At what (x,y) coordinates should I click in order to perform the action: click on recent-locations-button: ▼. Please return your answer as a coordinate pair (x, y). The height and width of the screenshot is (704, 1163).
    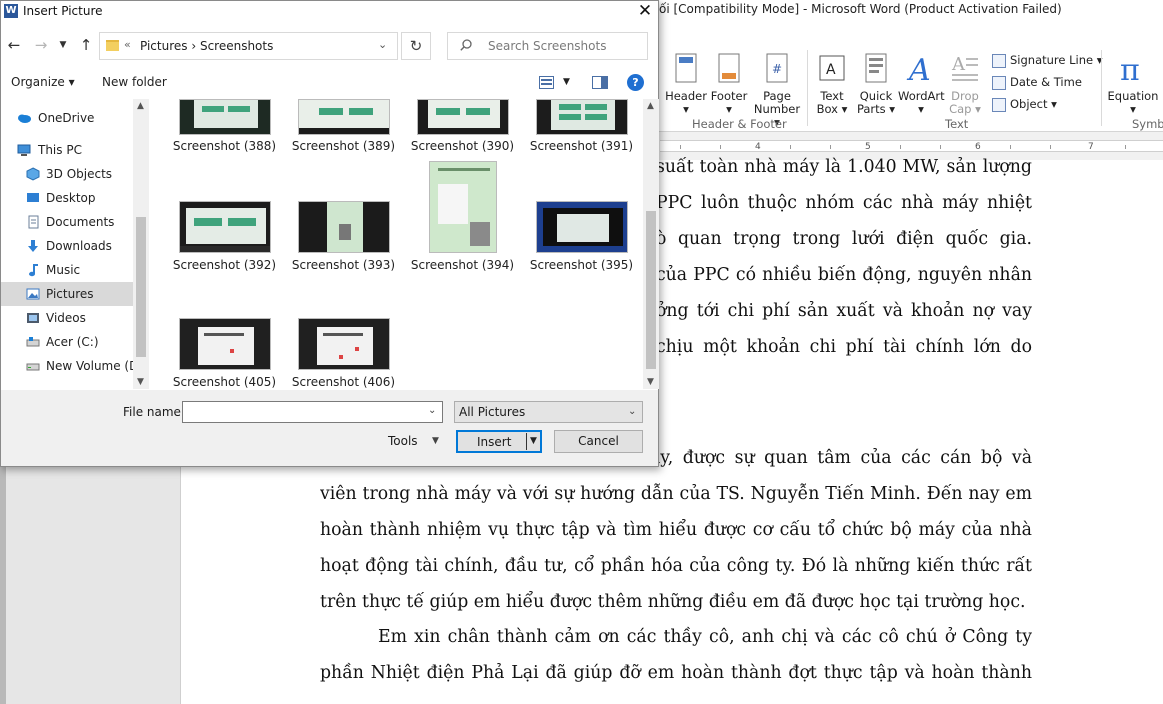
    Looking at the image, I should click on (63, 45).